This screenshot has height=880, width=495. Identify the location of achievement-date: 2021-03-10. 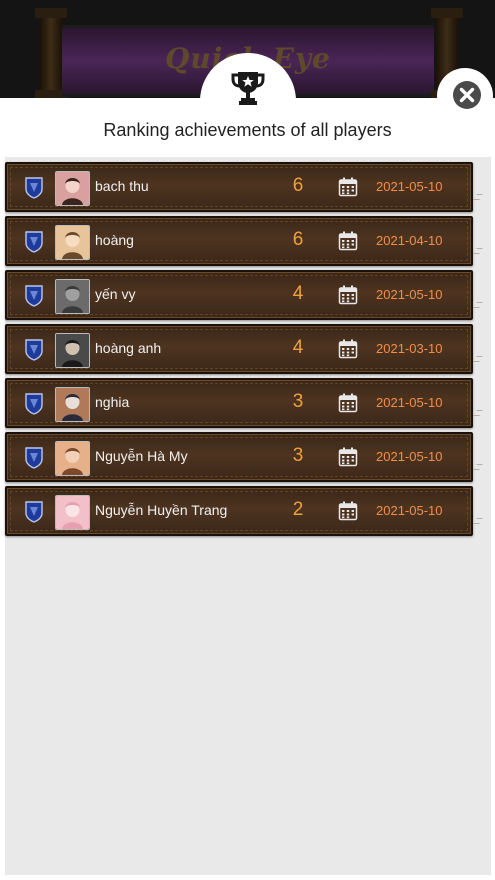
(409, 348).